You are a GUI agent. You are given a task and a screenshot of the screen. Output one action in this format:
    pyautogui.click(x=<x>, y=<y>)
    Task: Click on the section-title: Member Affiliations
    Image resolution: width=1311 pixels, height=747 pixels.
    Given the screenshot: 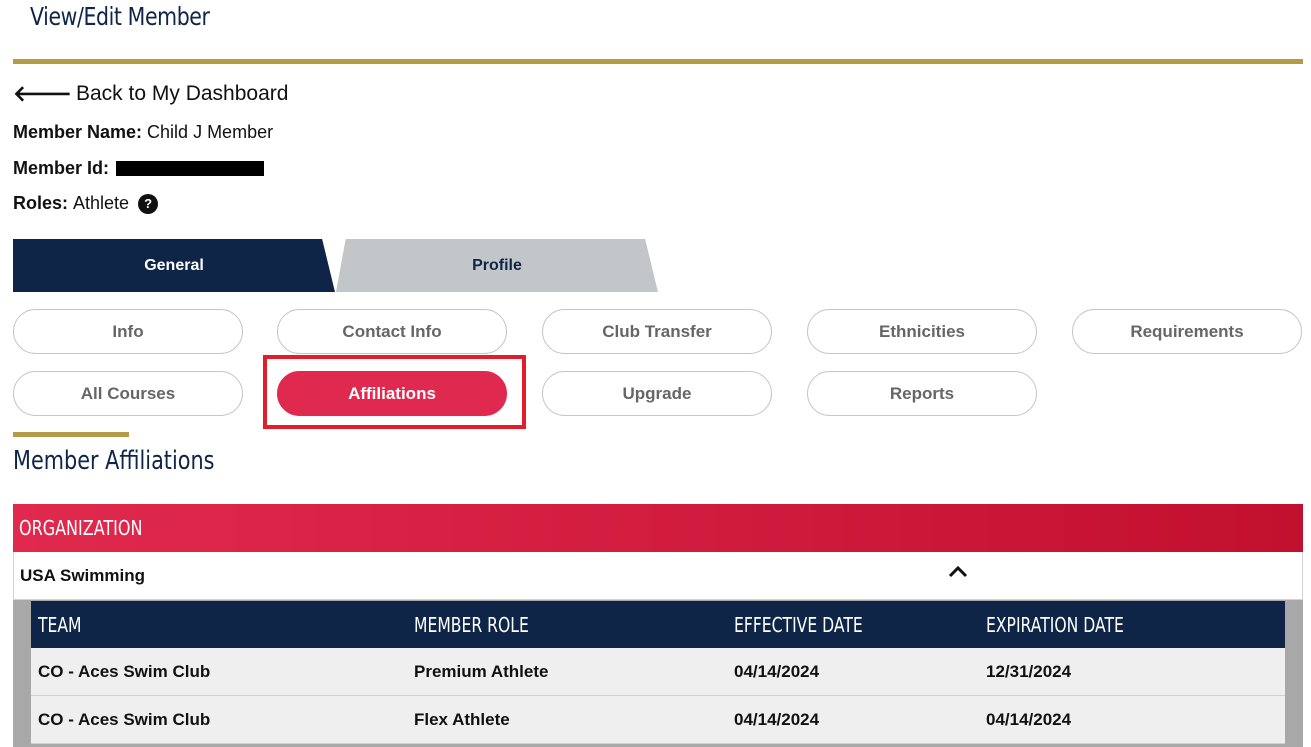 What is the action you would take?
    pyautogui.click(x=114, y=461)
    